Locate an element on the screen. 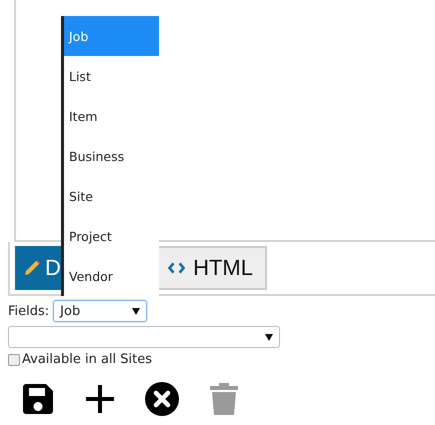 This screenshot has width=435, height=425. select-field is located at coordinates (144, 337).